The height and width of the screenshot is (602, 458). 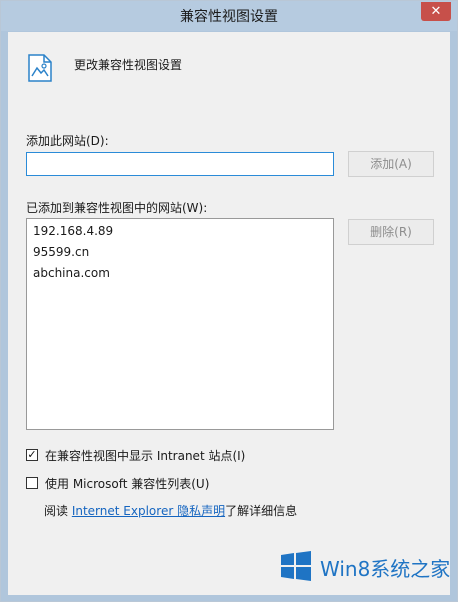 What do you see at coordinates (145, 455) in the screenshot?
I see `show-intranet-label: 在兼容性视图中显示 Intranet 站点(I)` at bounding box center [145, 455].